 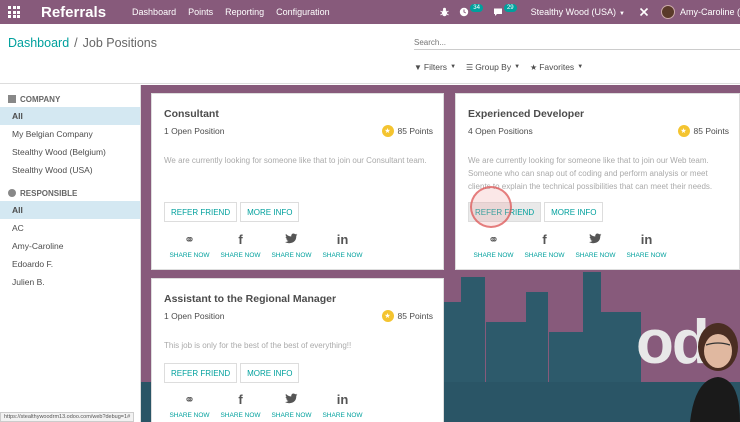 I want to click on responsible-item-ac: AC, so click(x=70, y=228).